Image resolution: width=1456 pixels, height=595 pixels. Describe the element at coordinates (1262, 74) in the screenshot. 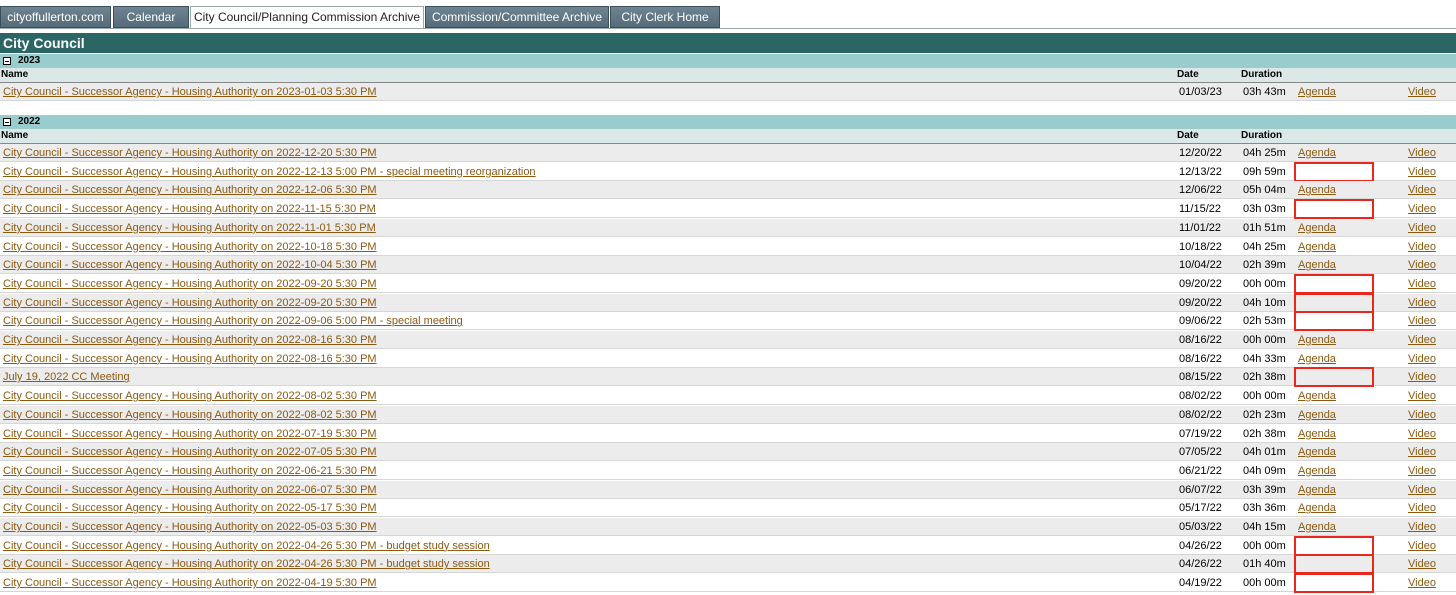

I see `column-header-duration: Duration` at that location.